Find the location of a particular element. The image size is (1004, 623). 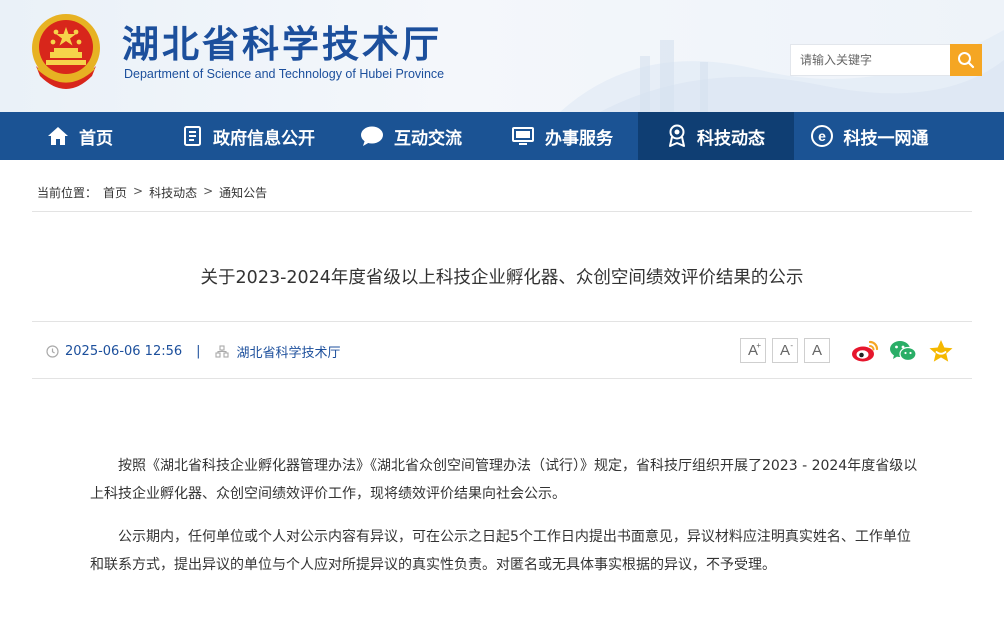

article-source: 湖北省科学技术厅 is located at coordinates (288, 353).